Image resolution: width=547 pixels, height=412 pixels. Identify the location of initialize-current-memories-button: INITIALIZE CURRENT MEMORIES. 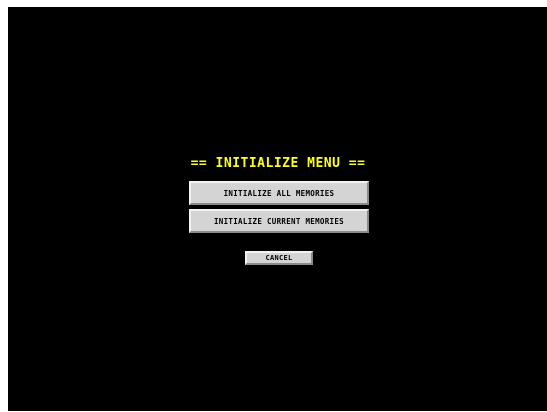
(279, 221).